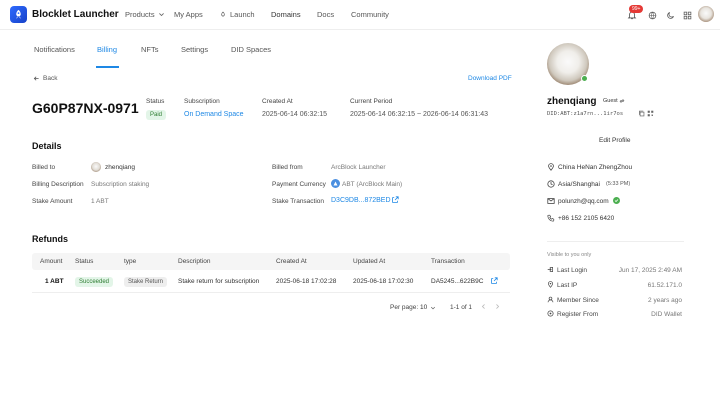  Describe the element at coordinates (75, 14) in the screenshot. I see `brand-name: Blocklet Launcher` at that location.